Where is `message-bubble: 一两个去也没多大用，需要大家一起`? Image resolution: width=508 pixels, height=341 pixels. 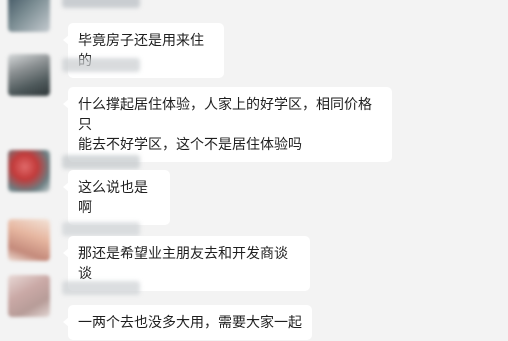 message-bubble: 一两个去也没多大用，需要大家一起 is located at coordinates (187, 322).